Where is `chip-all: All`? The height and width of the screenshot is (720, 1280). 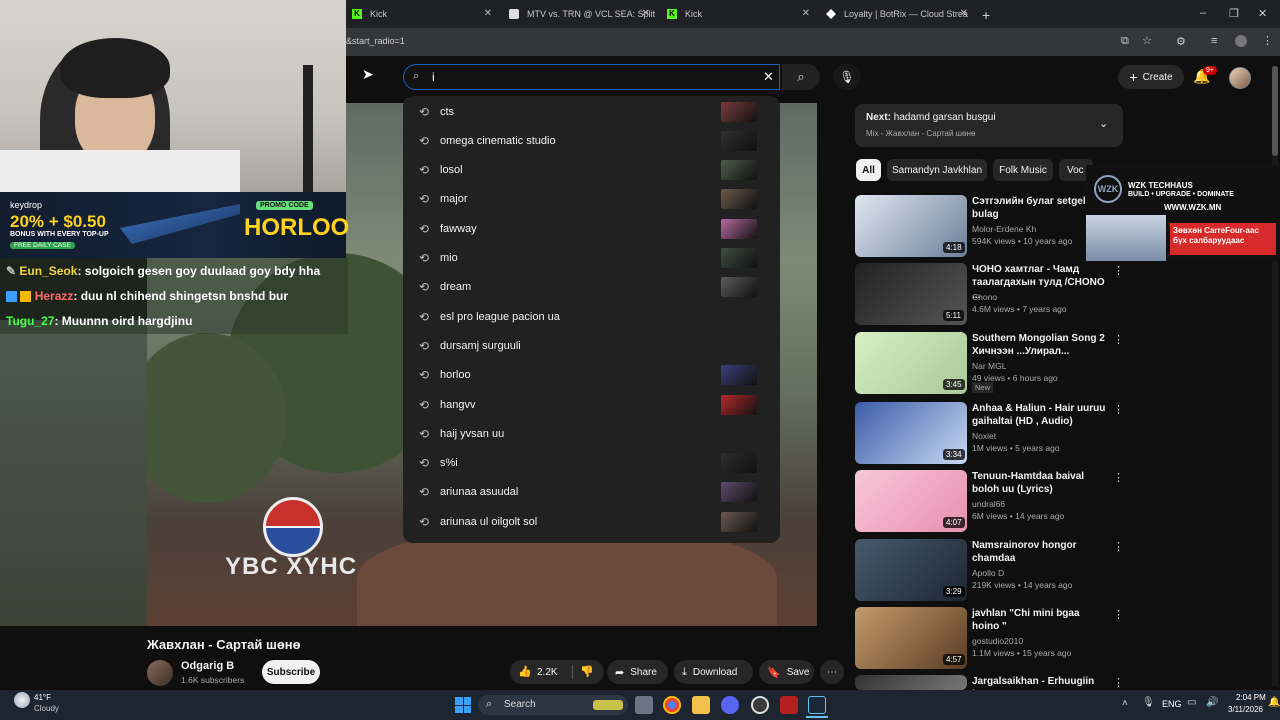
chip-all: All is located at coordinates (868, 170).